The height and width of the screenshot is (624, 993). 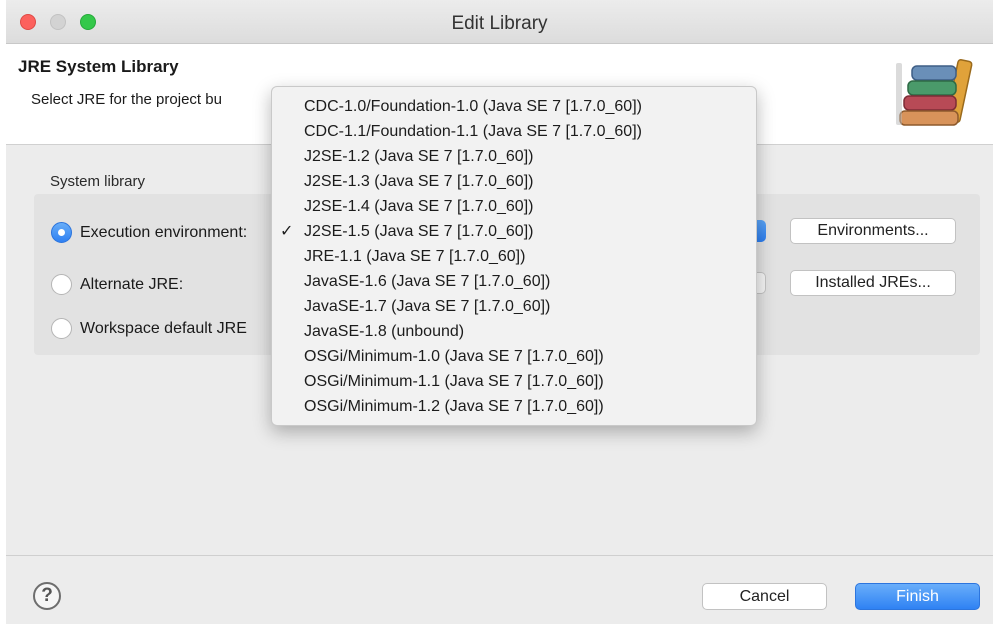 I want to click on menu-item-label: J2SE-1.5 (Java SE 7 [1.7.0_60]), so click(x=419, y=231).